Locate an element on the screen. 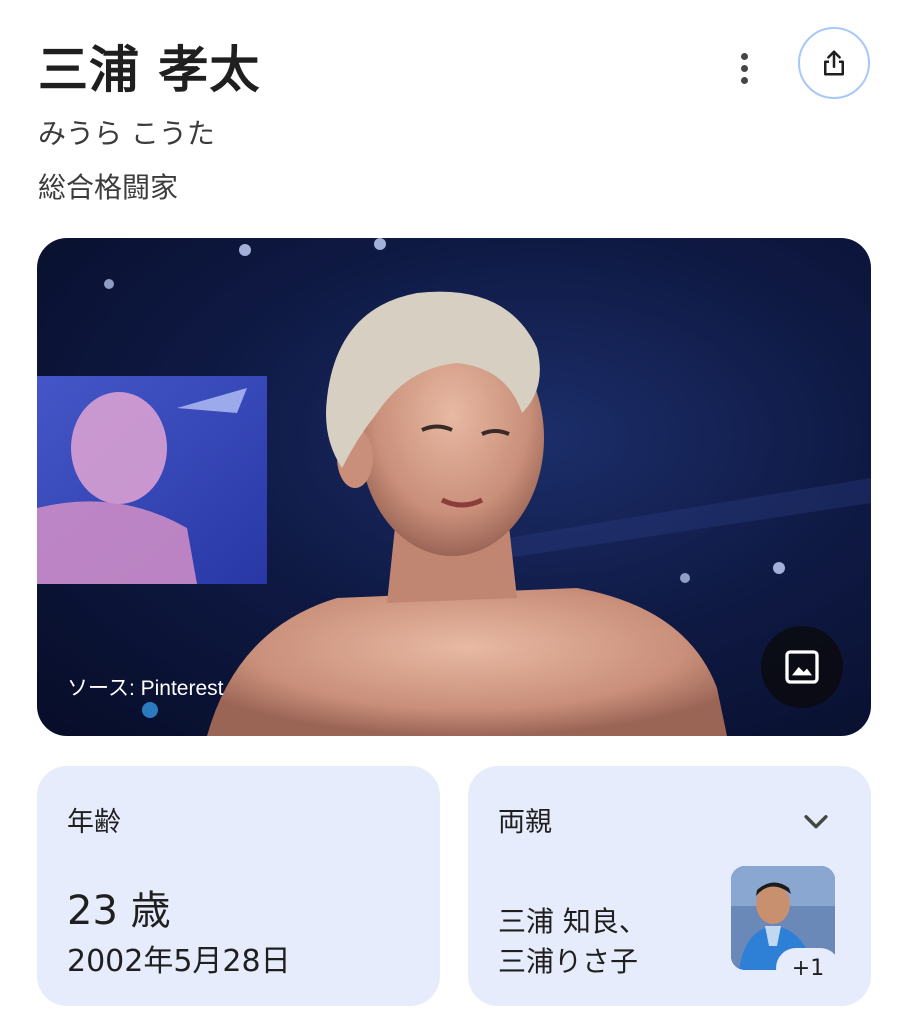  view-images-button is located at coordinates (802, 667).